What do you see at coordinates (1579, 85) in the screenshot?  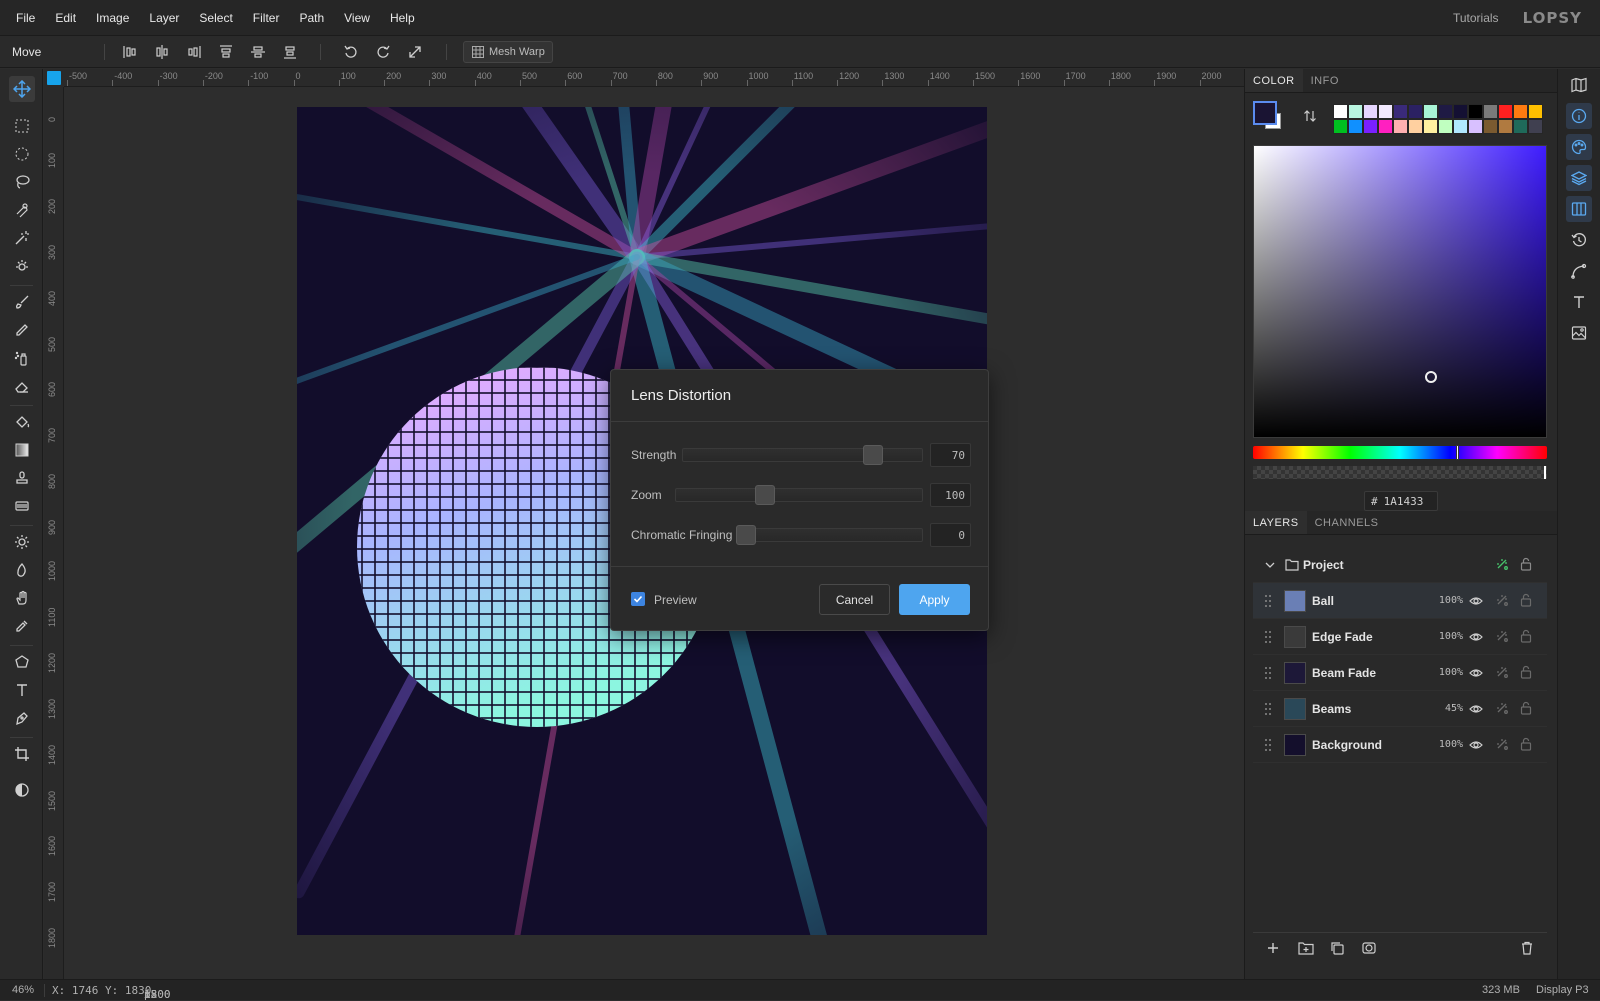 I see `map-icon` at bounding box center [1579, 85].